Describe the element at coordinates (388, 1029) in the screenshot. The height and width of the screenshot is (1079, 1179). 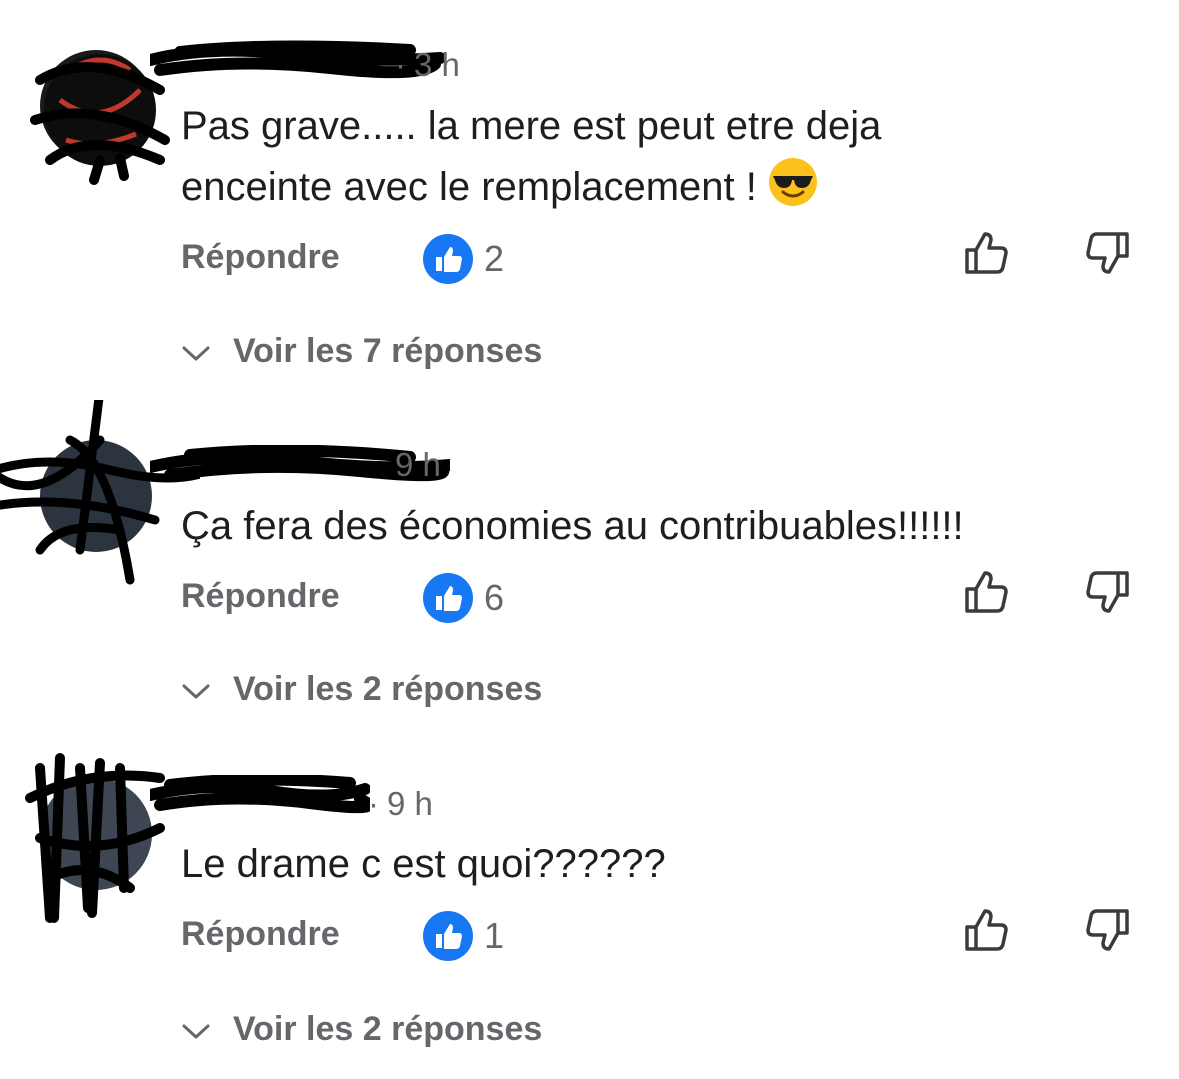
I see `view-replies-label: Voir les 2 réponses` at that location.